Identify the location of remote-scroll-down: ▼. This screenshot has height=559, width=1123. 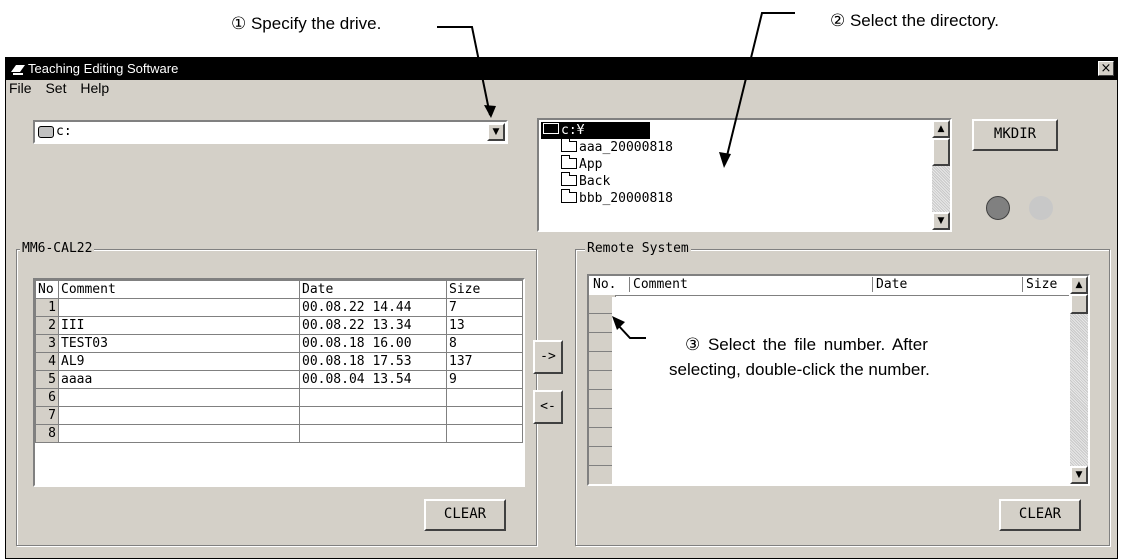
(1079, 475).